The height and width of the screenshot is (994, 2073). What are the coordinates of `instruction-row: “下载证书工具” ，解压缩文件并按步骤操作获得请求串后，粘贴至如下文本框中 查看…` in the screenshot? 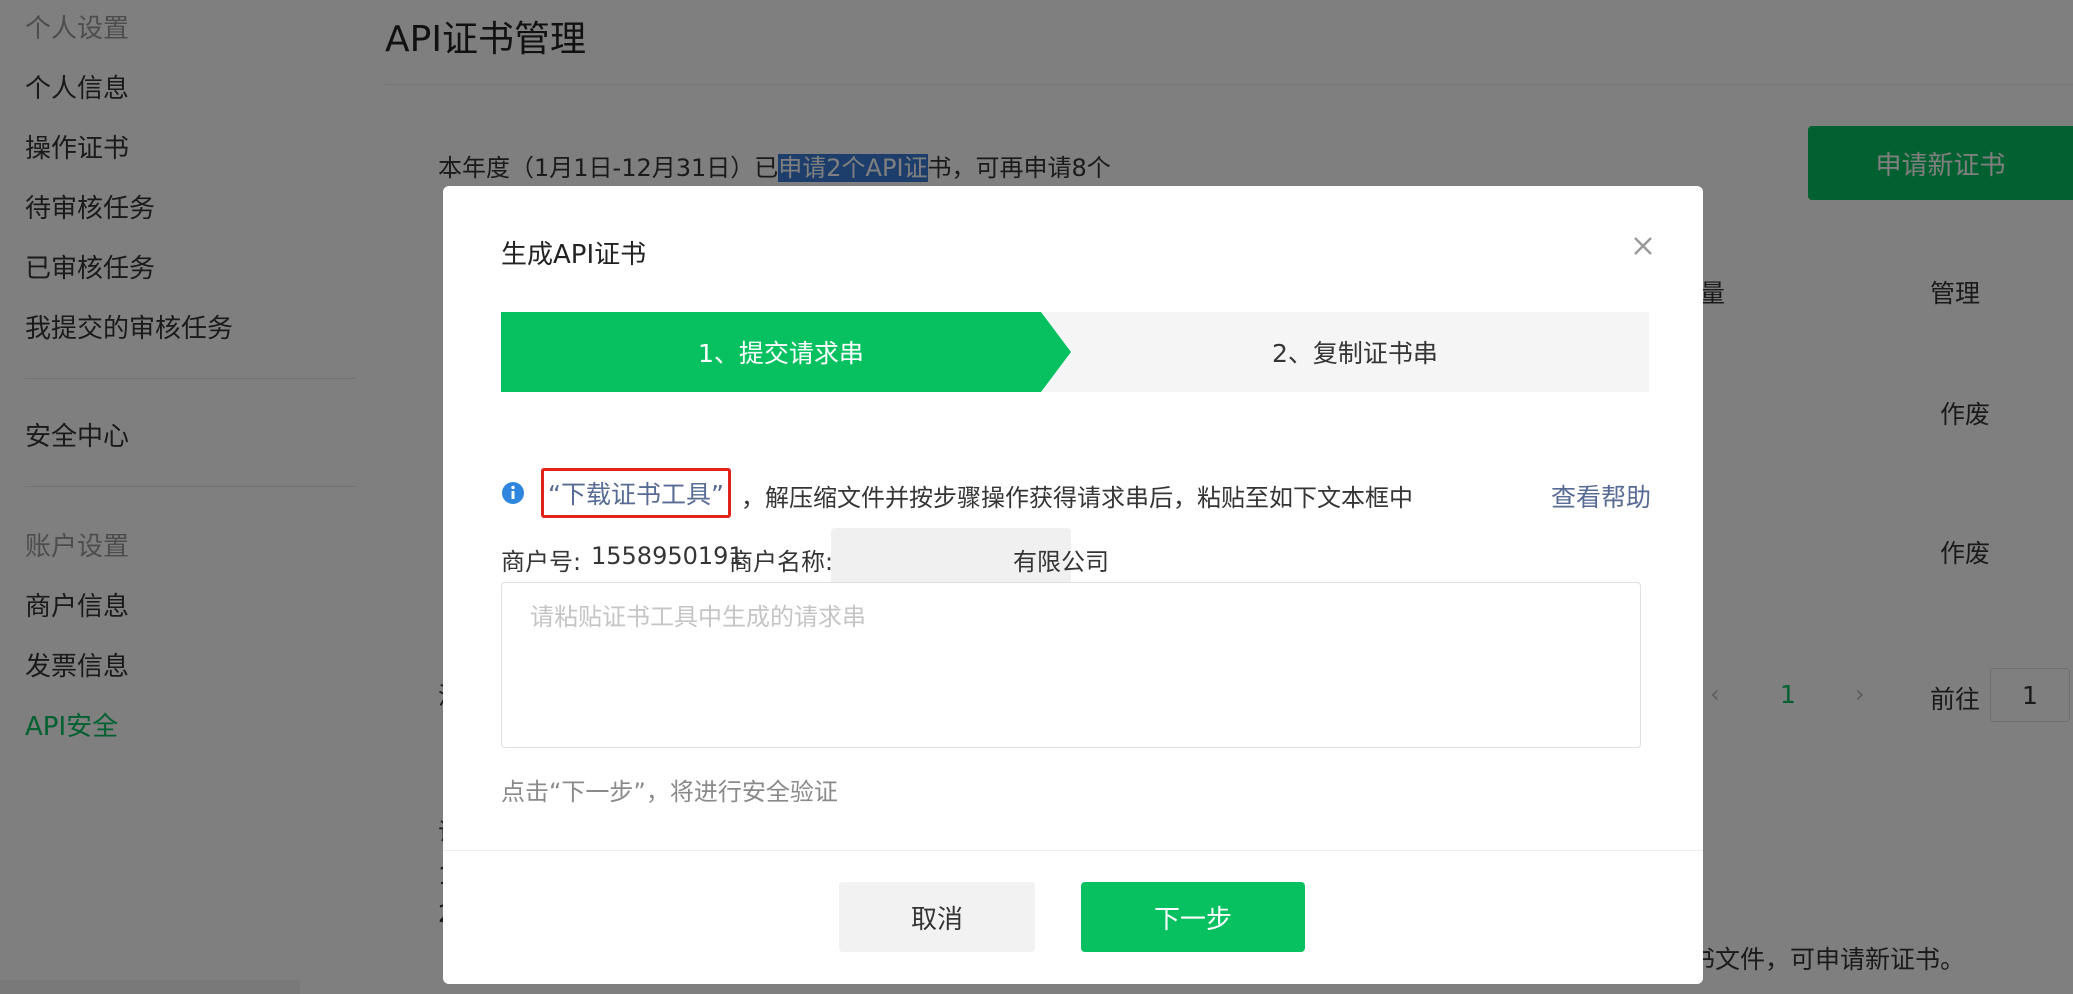 It's located at (1076, 493).